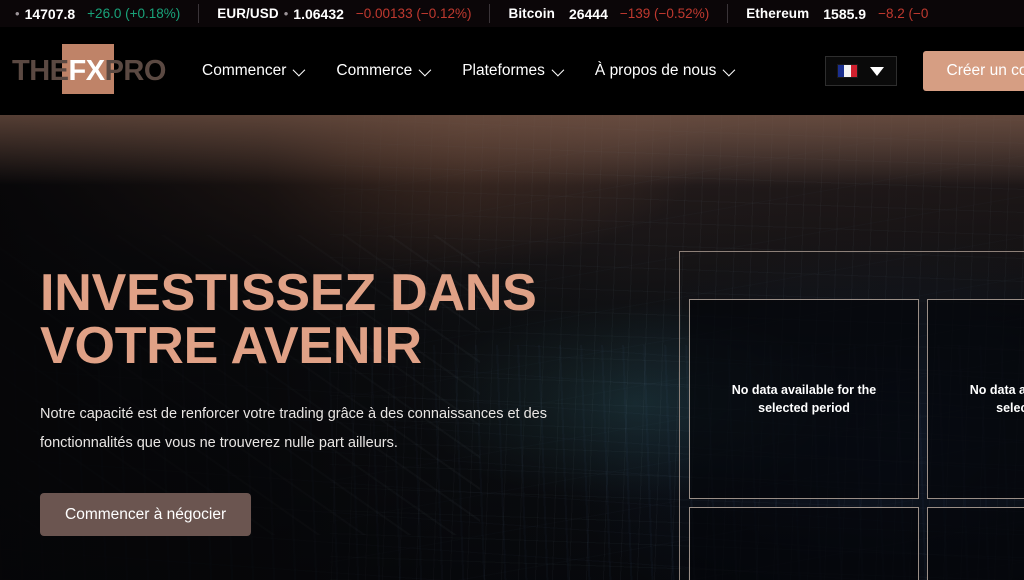  I want to click on ticker-item: • 14707.8 +26.0 (+0.18%), so click(90, 13).